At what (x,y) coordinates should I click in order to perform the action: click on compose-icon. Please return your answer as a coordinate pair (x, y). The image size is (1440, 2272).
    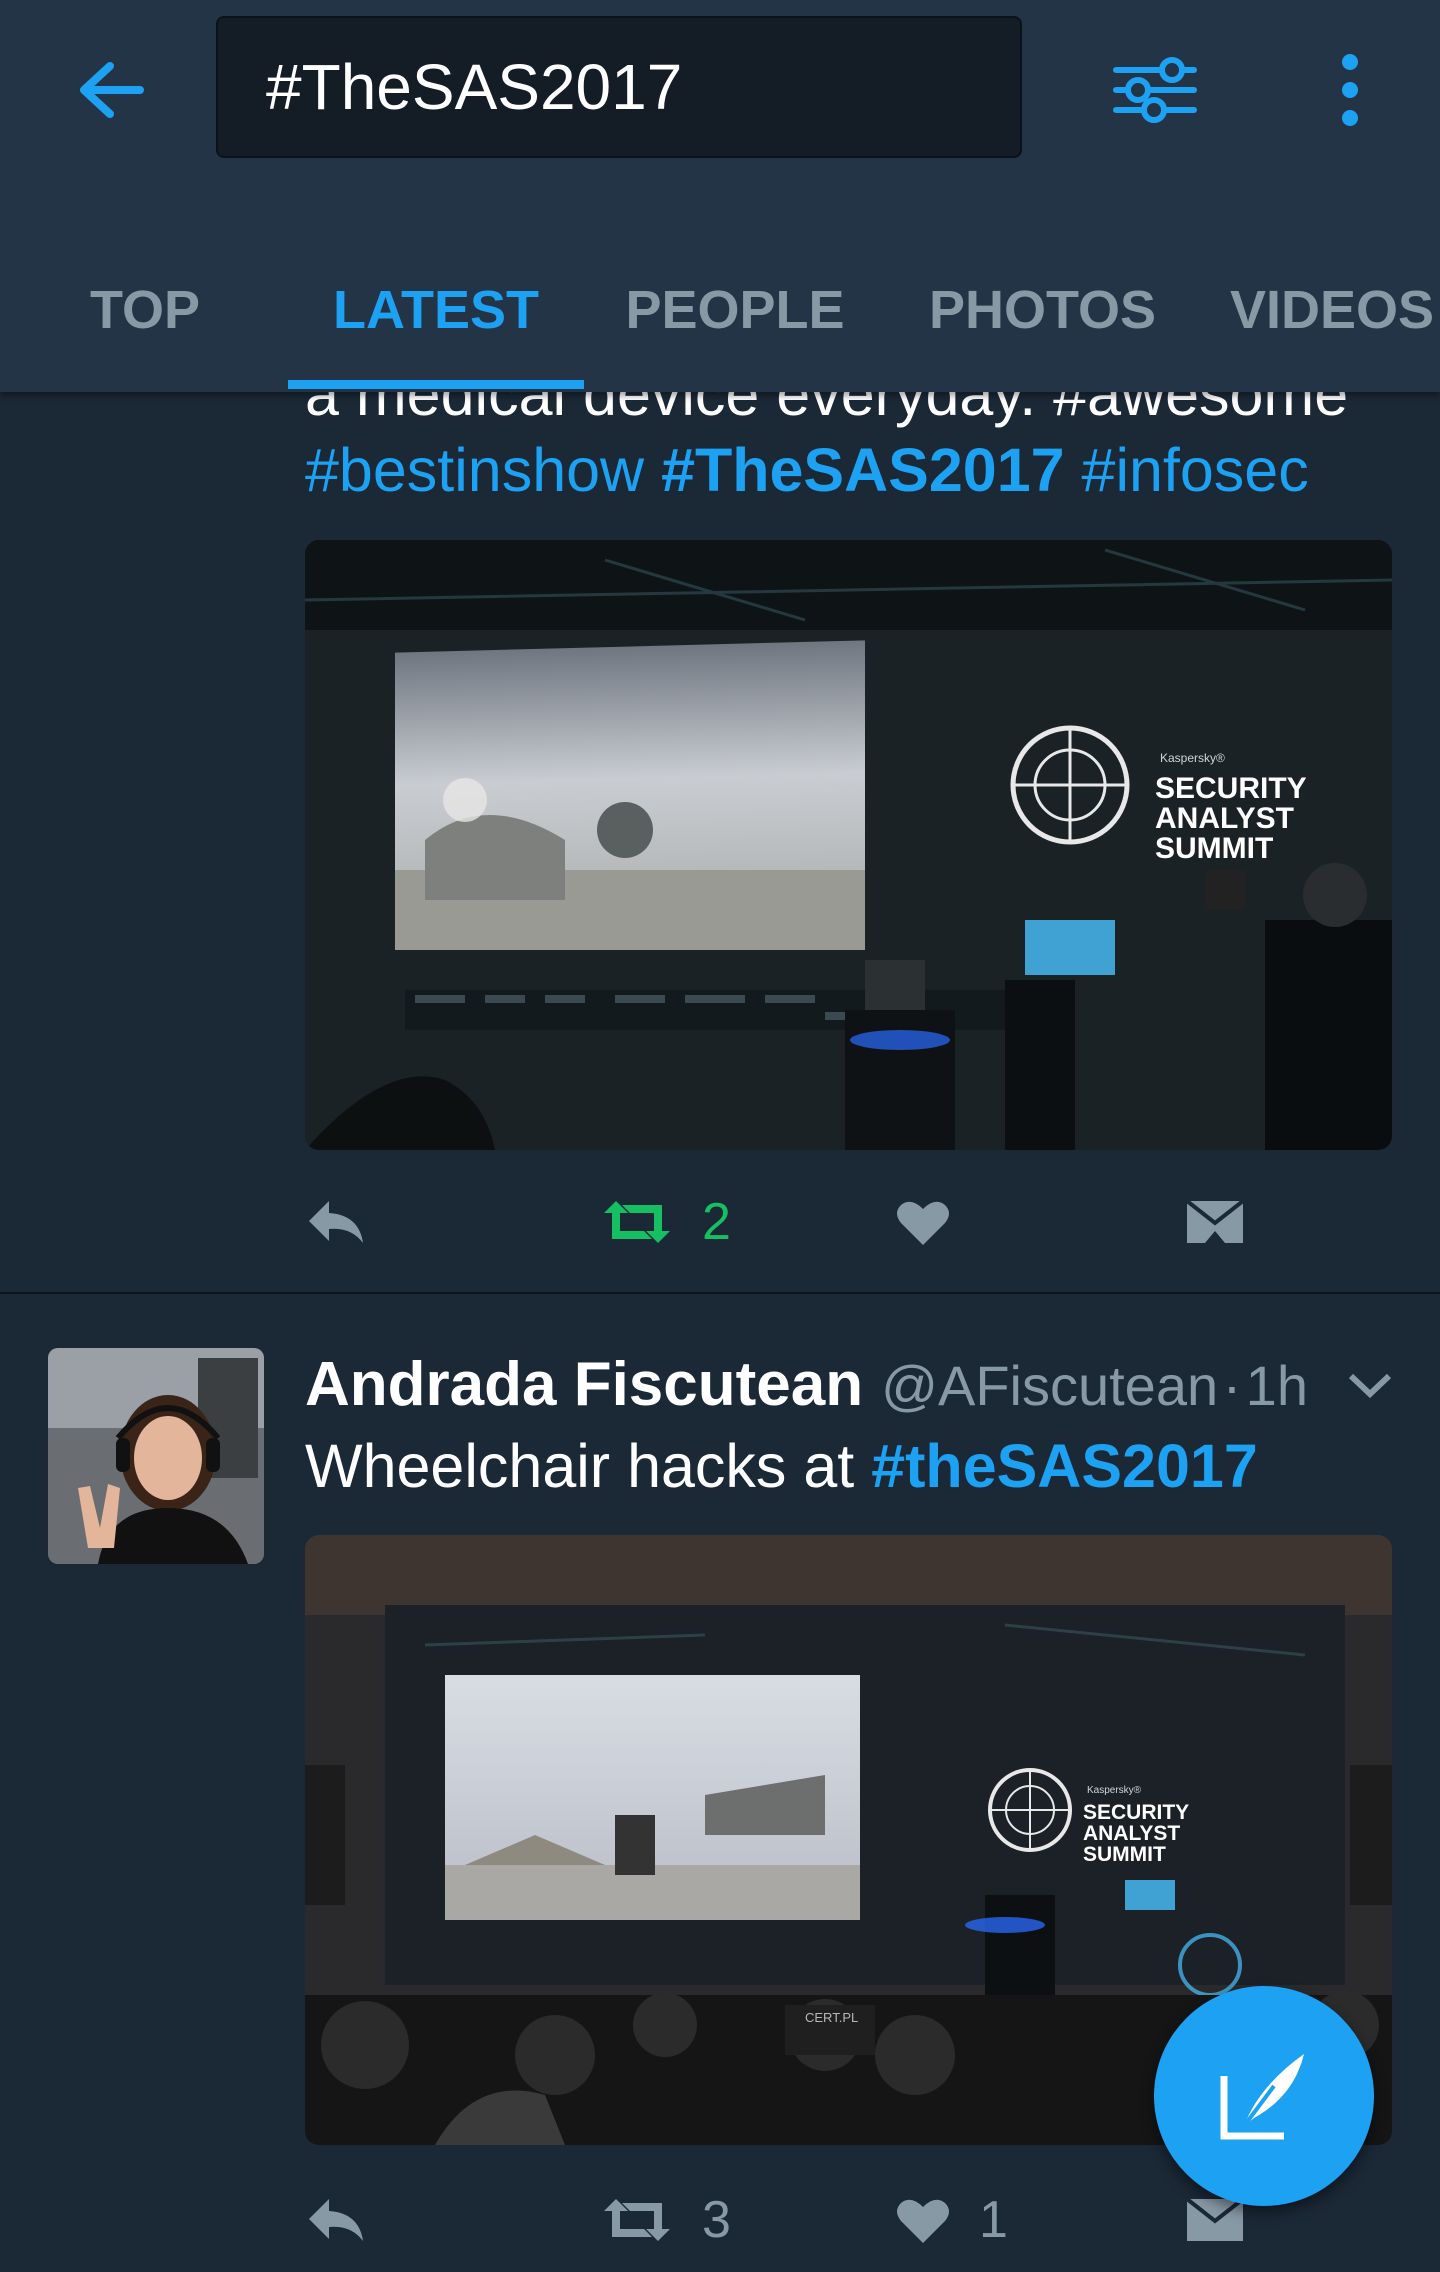
    Looking at the image, I should click on (1262, 2097).